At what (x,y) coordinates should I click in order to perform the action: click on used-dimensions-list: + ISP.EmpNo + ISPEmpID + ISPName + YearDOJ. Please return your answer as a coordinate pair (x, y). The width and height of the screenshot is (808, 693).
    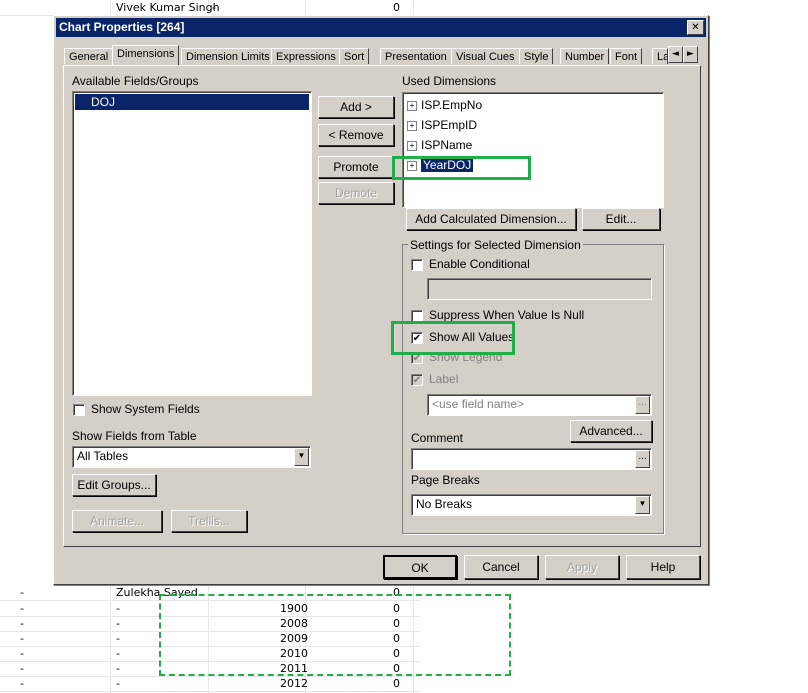
    Looking at the image, I should click on (533, 150).